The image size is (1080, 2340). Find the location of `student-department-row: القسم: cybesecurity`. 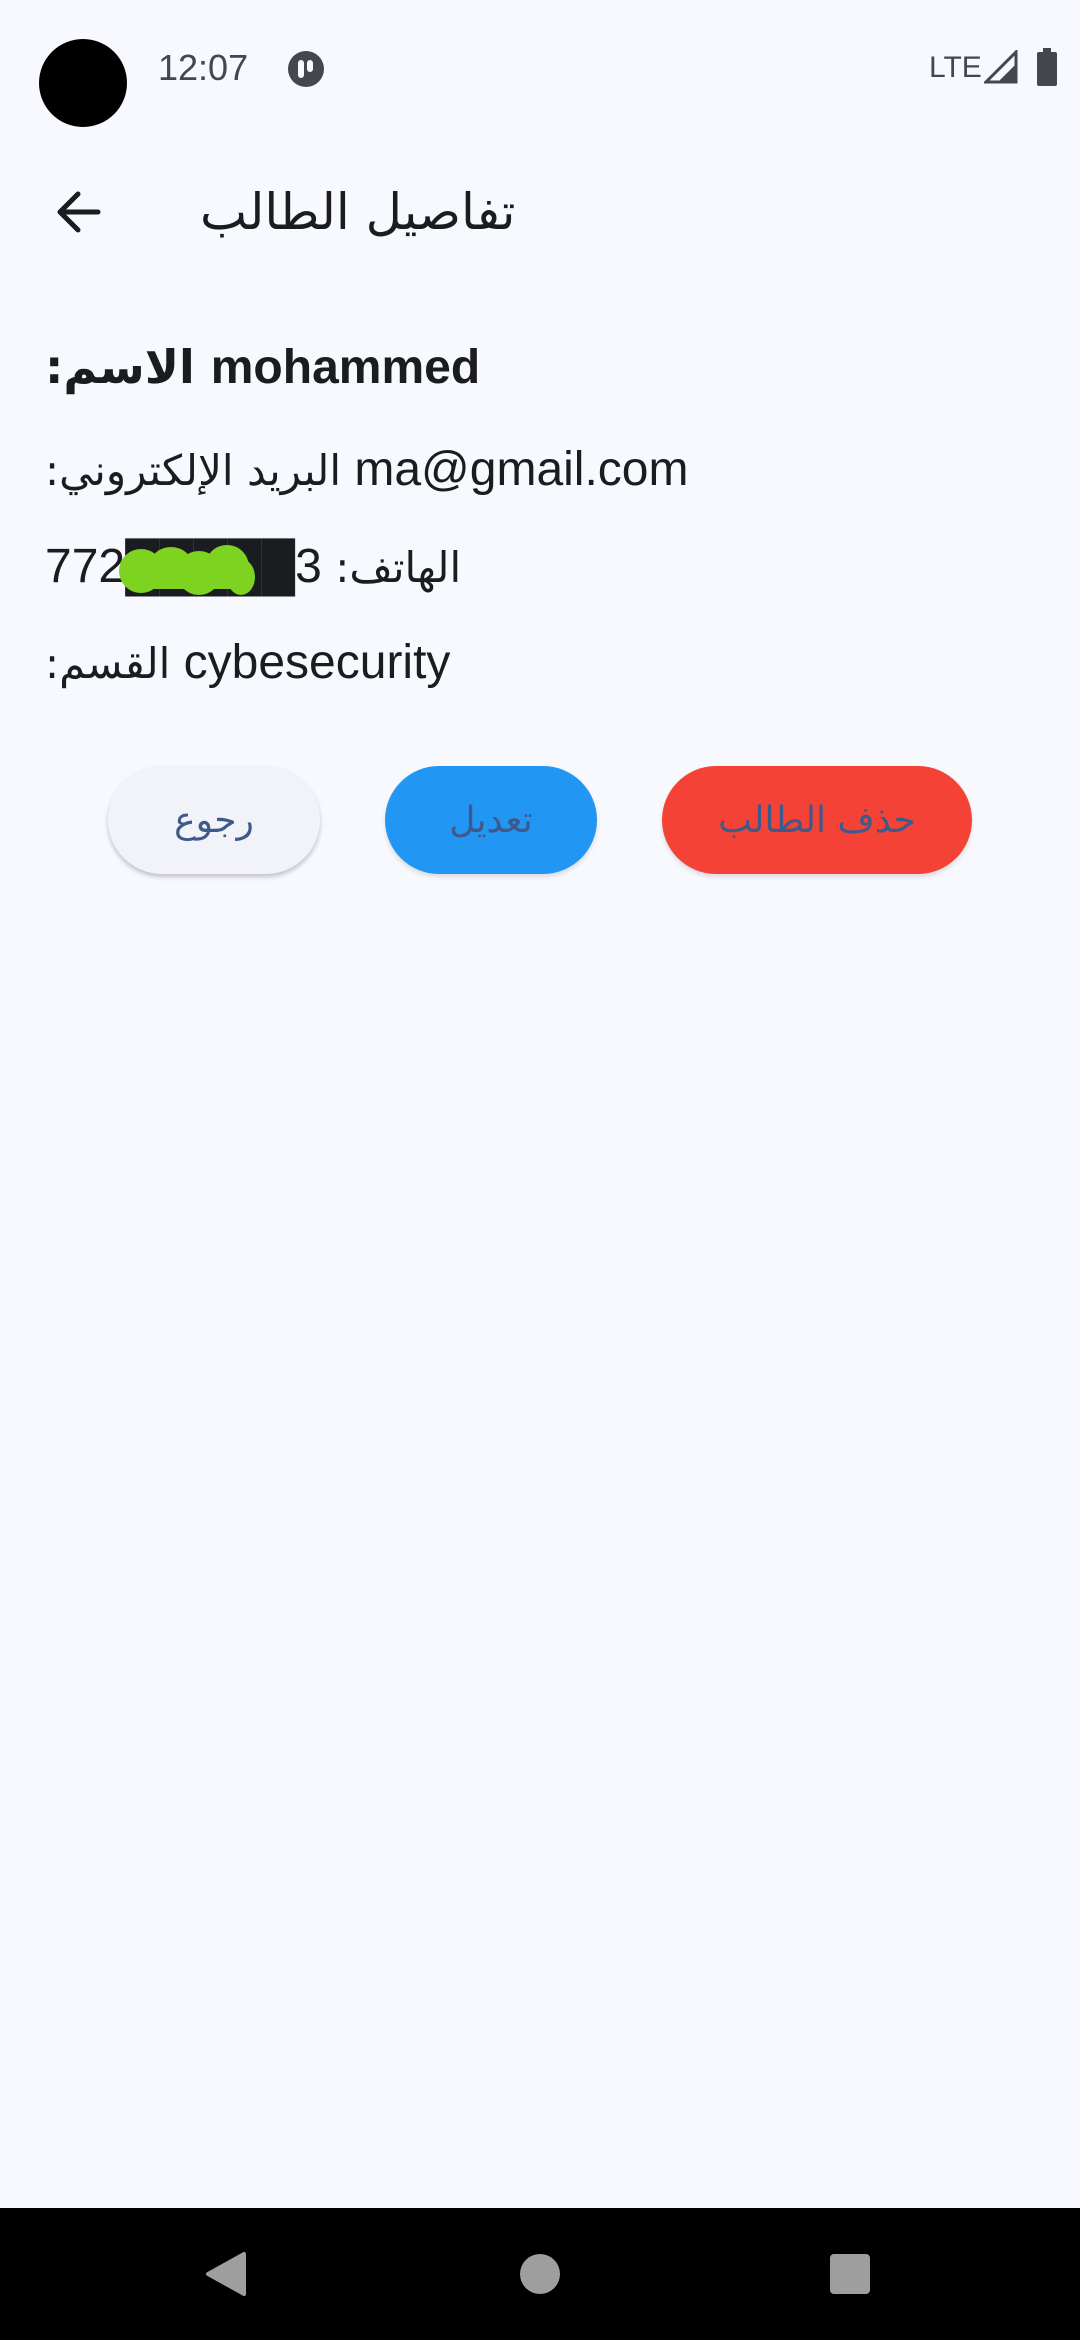

student-department-row: القسم: cybesecurity is located at coordinates (247, 663).